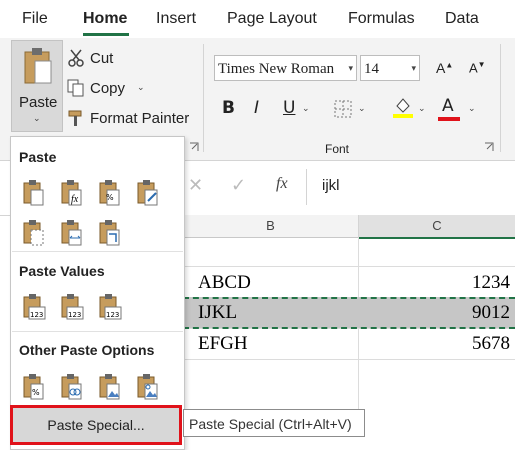 The image size is (515, 450). Describe the element at coordinates (306, 187) in the screenshot. I see `formula-separator` at that location.